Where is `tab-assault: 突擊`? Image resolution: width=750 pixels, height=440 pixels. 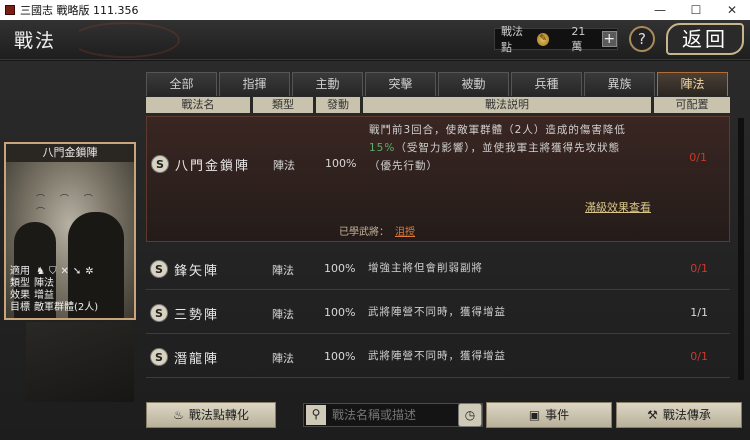
tab-assault: 突擊 is located at coordinates (400, 84).